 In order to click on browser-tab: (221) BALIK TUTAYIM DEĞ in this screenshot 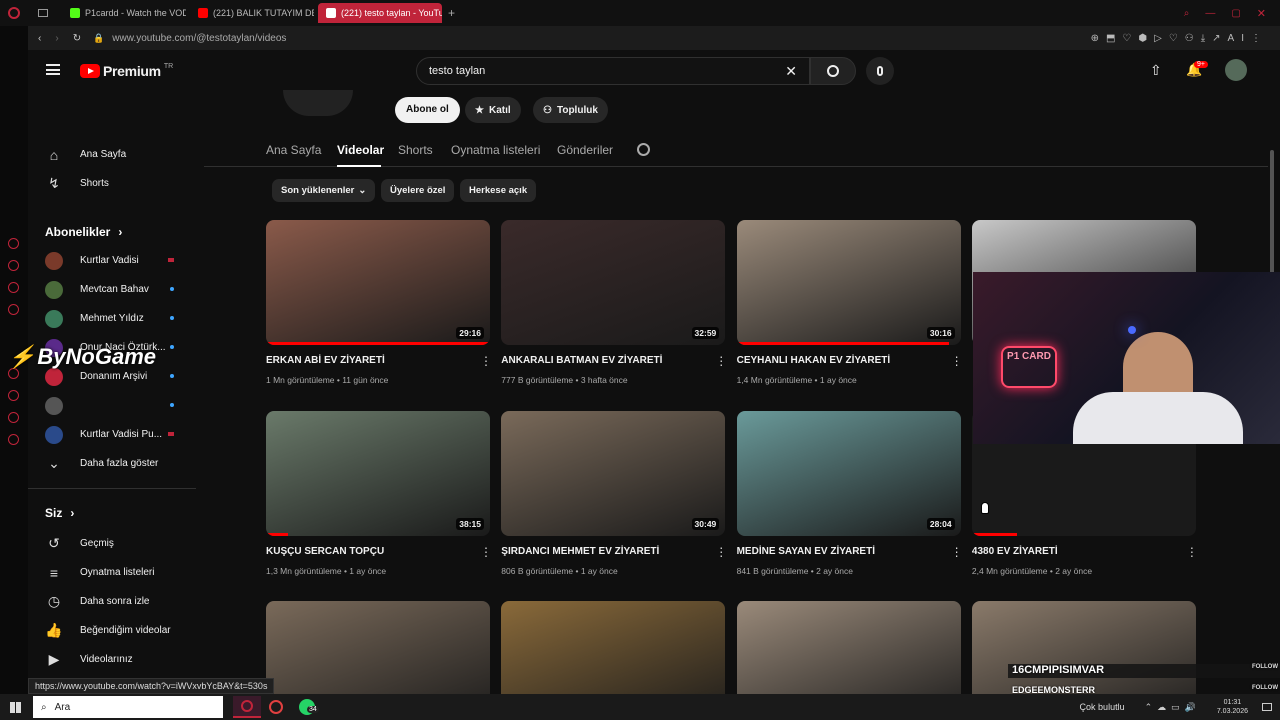, I will do `click(252, 13)`.